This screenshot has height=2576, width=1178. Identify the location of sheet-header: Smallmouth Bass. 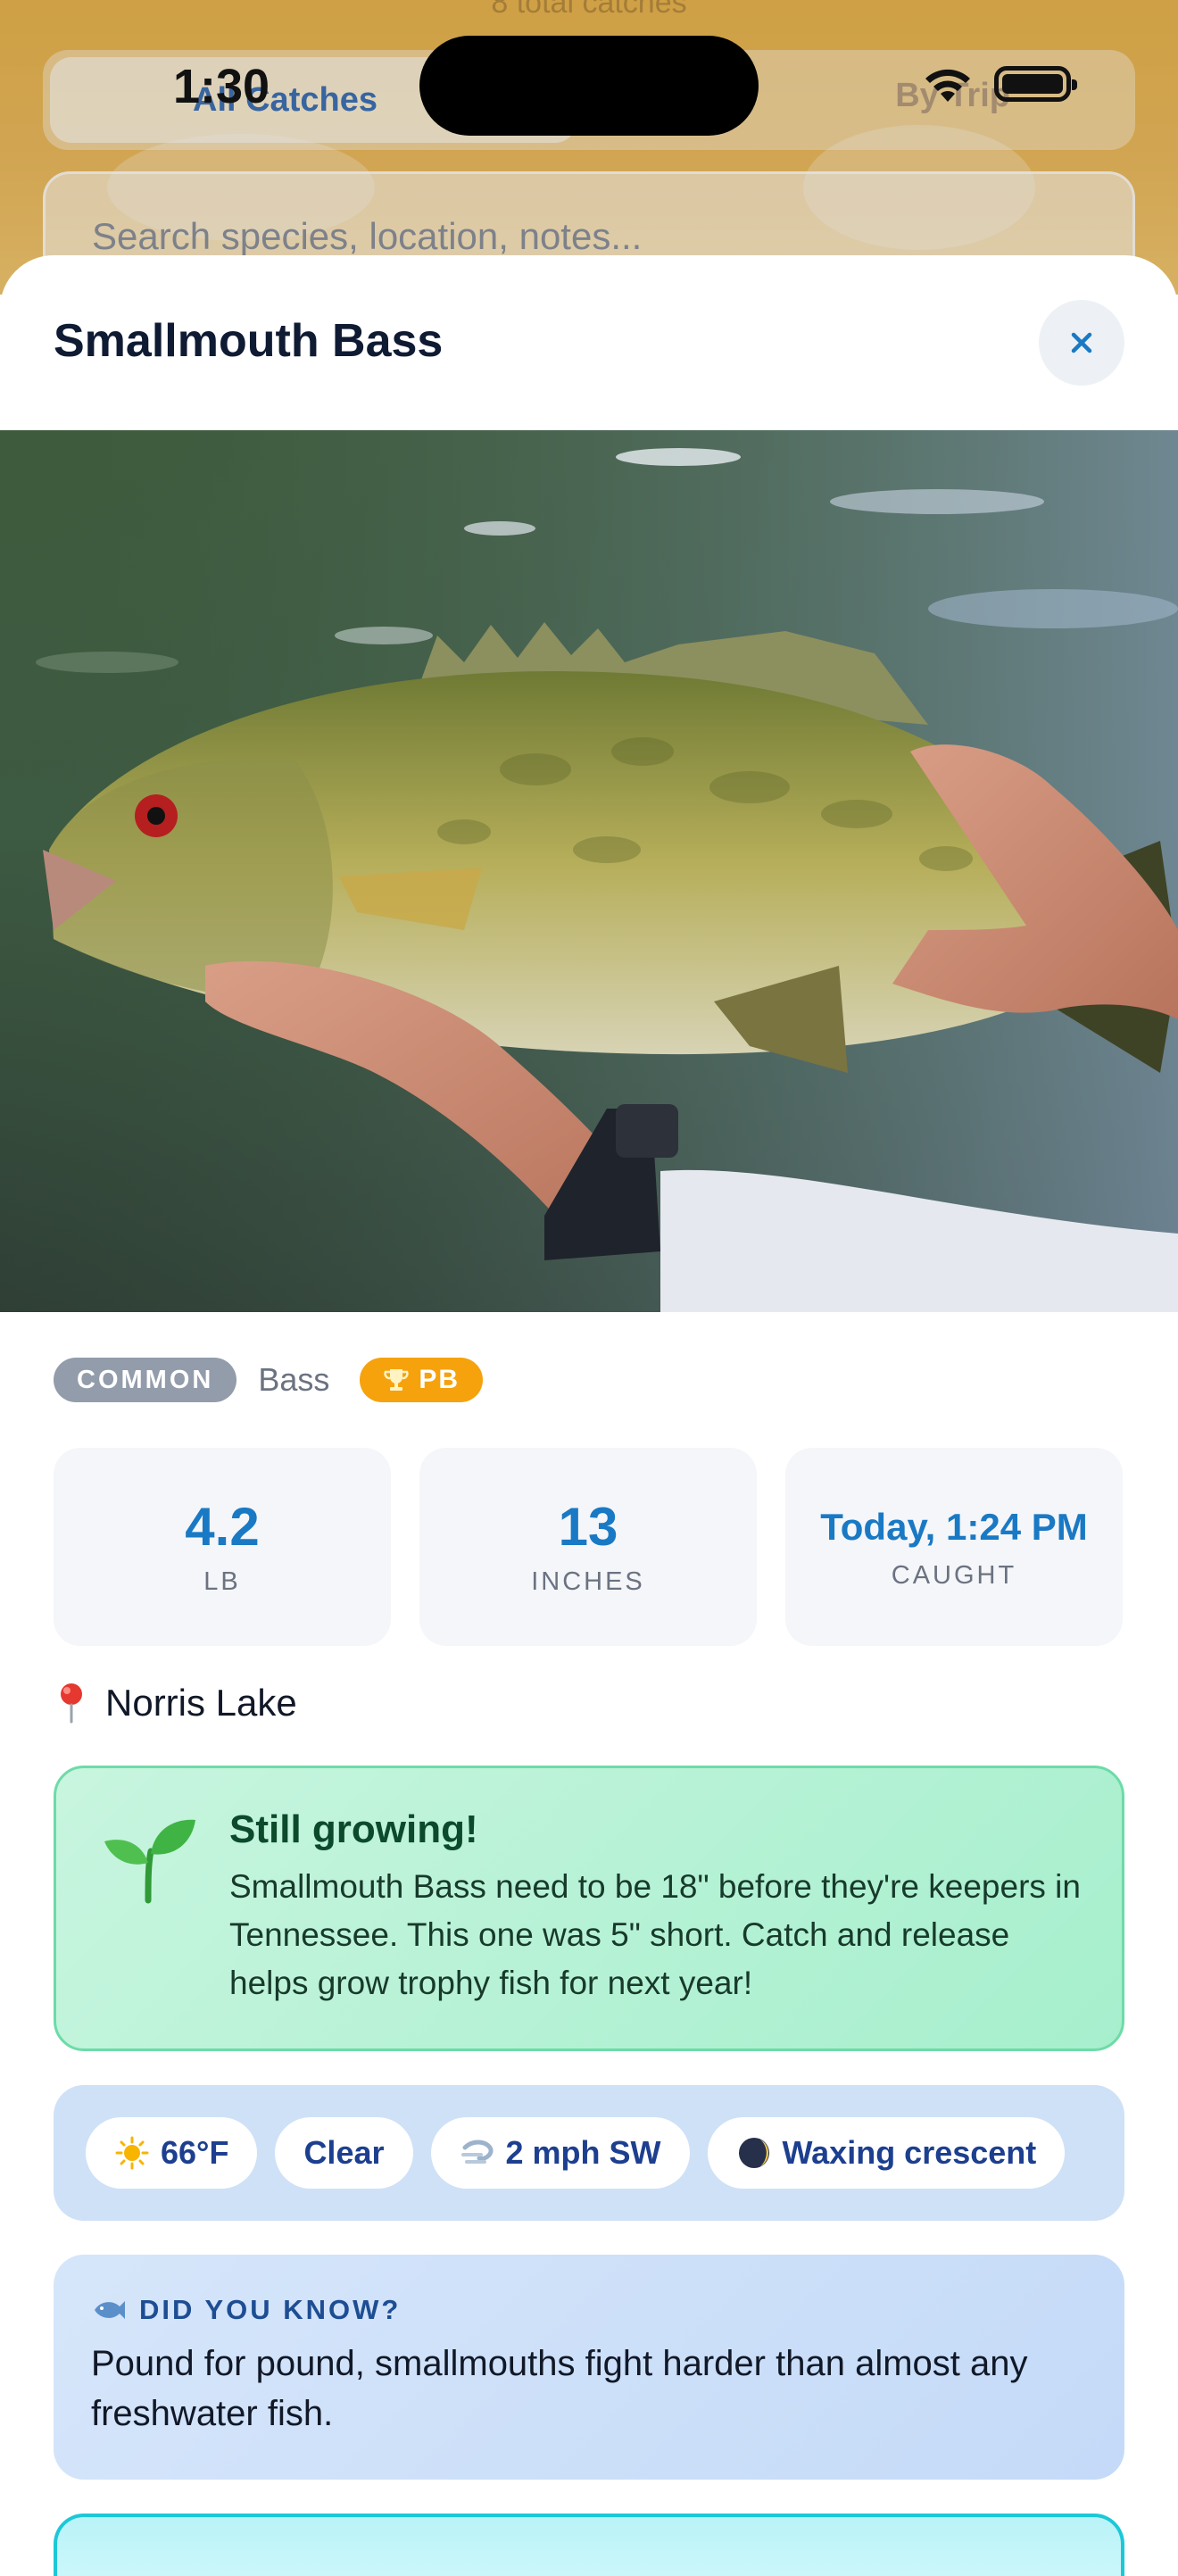
(589, 343).